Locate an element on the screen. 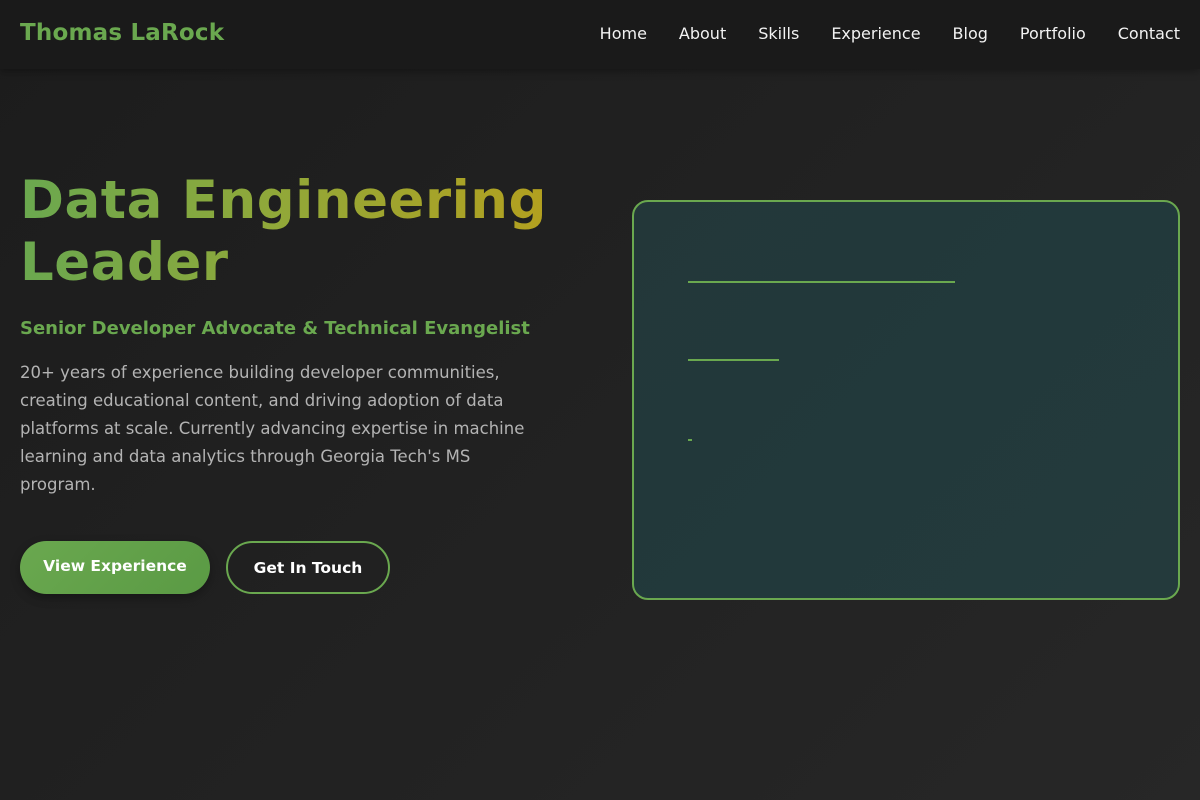  nav-link-contact: Contact is located at coordinates (1149, 33).